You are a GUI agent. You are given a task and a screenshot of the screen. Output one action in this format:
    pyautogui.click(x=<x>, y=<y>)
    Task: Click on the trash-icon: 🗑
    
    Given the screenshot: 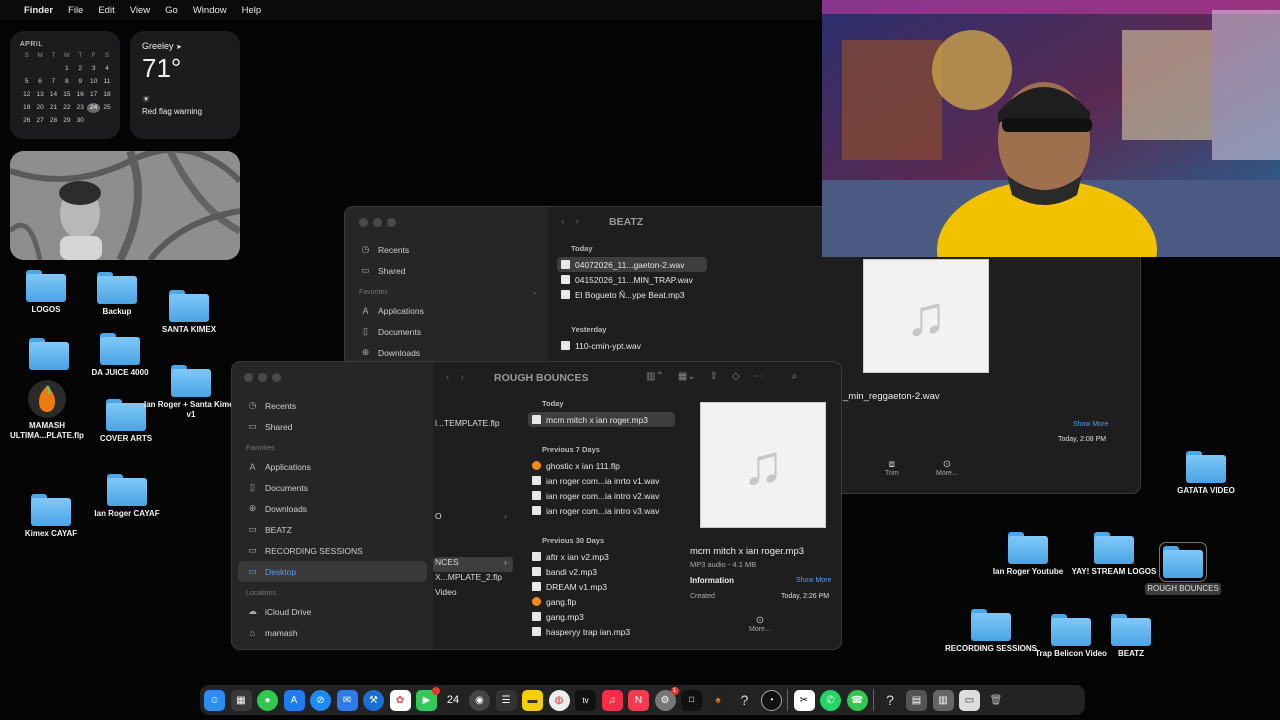 What is the action you would take?
    pyautogui.click(x=996, y=700)
    